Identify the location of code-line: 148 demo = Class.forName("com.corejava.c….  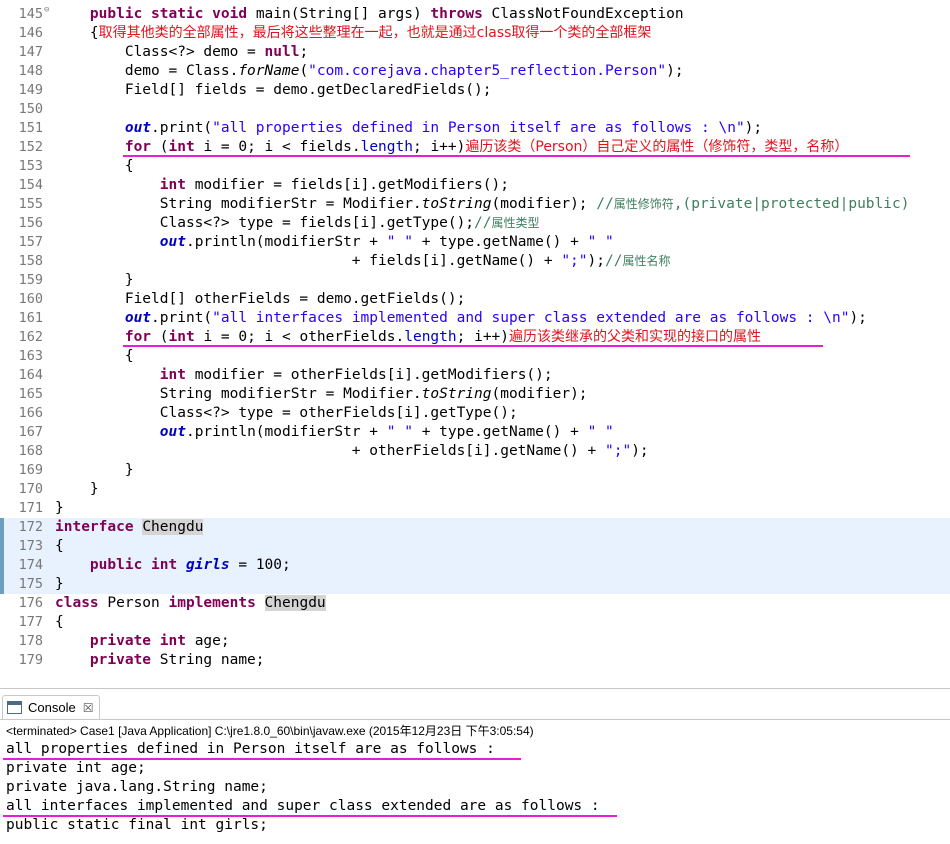
(475, 71).